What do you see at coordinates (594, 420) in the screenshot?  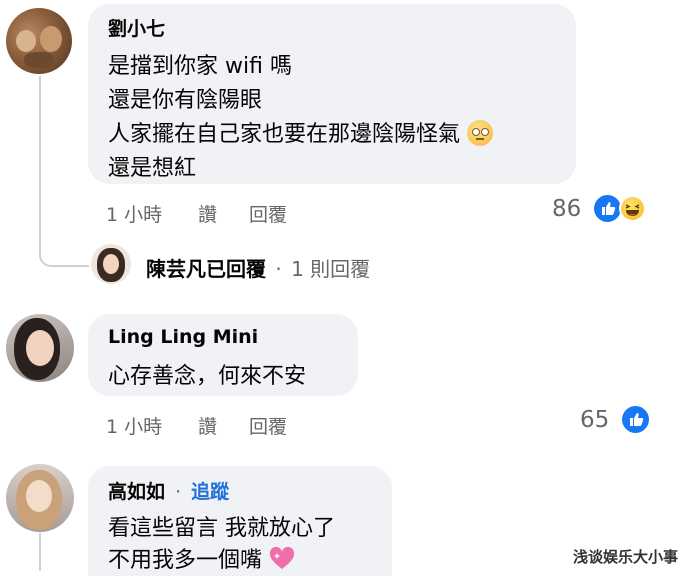 I see `reaction-count: 65` at bounding box center [594, 420].